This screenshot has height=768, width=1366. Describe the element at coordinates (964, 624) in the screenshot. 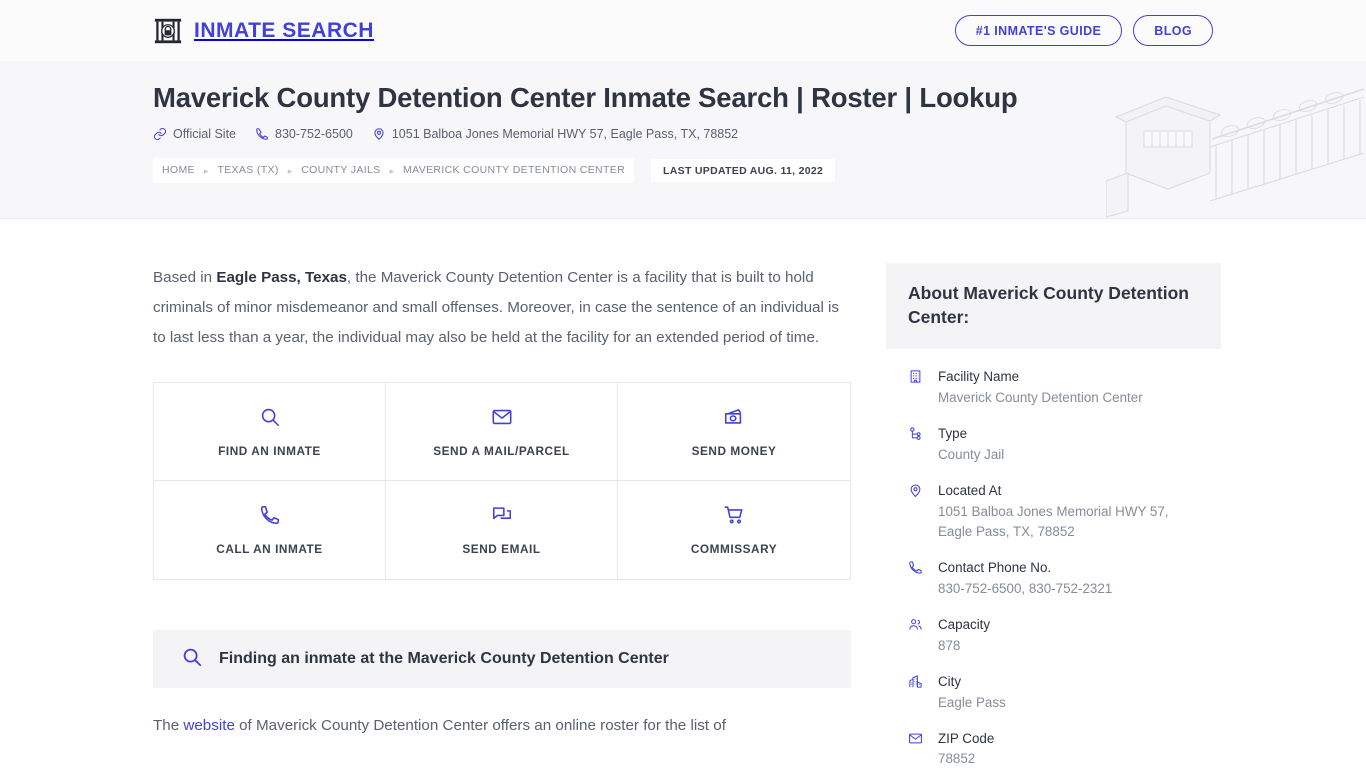

I see `info-label: Capacity` at that location.